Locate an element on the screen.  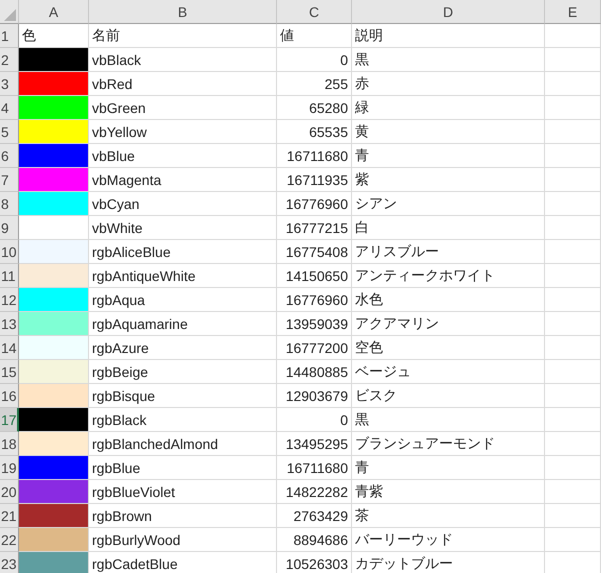
row-header: 16 is located at coordinates (9, 396).